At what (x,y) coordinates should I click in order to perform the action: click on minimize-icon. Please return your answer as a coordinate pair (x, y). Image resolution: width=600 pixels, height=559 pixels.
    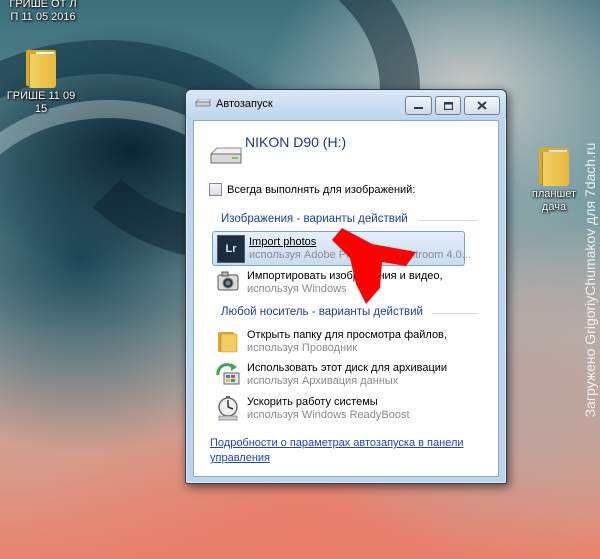
    Looking at the image, I should click on (418, 107).